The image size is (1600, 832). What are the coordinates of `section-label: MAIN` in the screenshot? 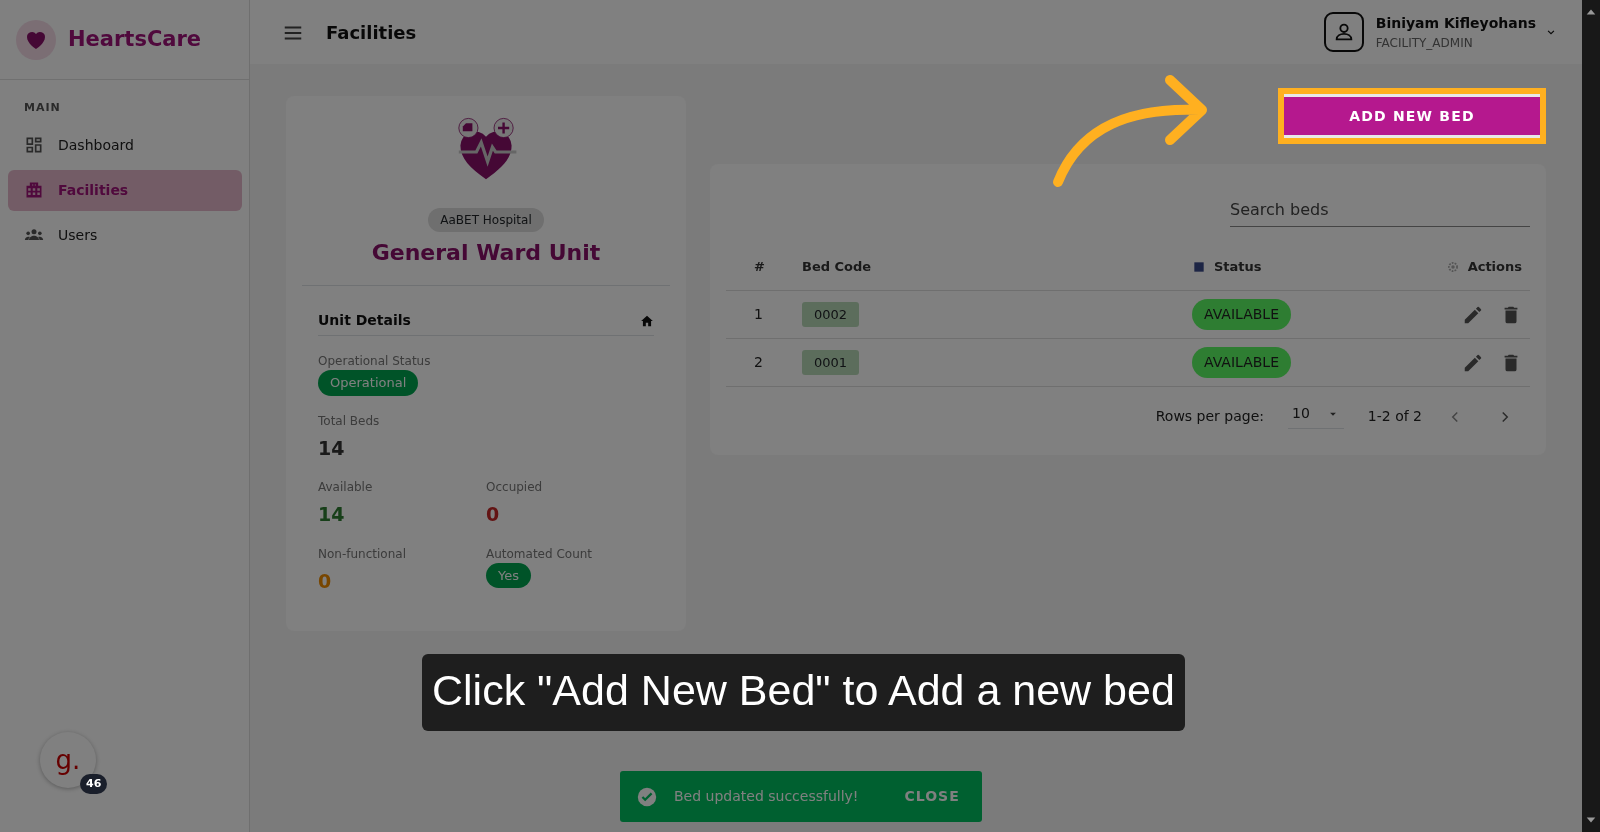 It's located at (42, 108).